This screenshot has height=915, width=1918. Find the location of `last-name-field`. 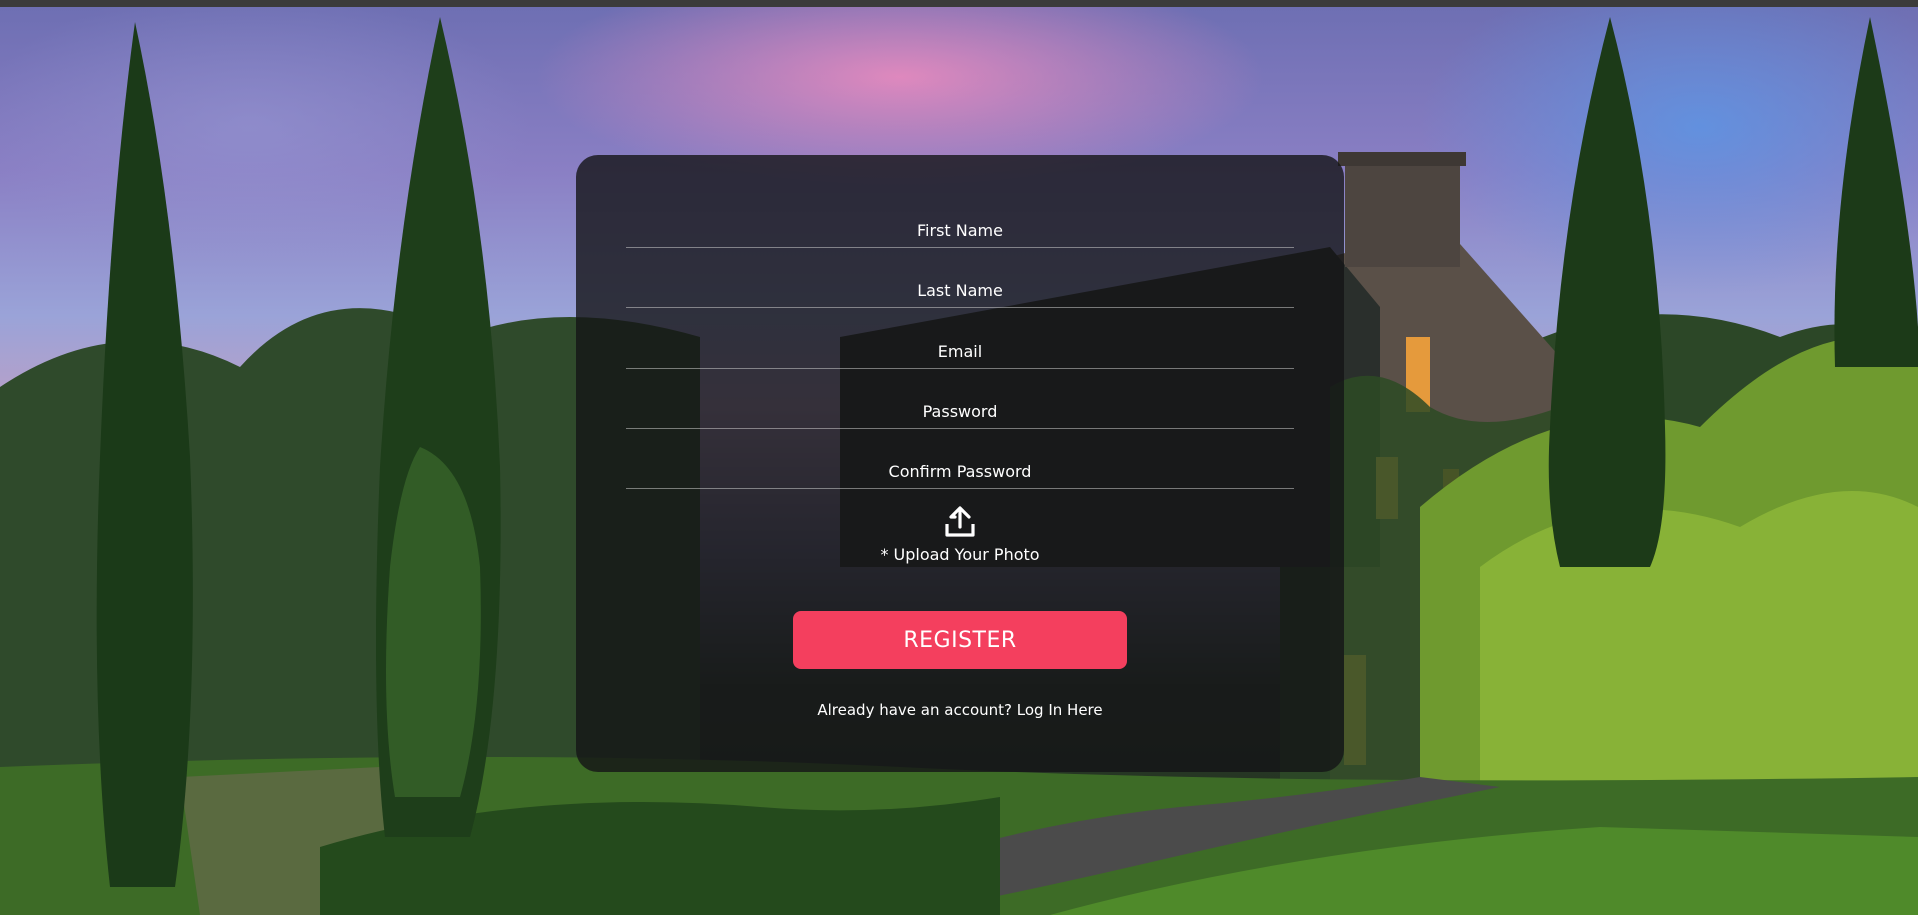

last-name-field is located at coordinates (960, 285).